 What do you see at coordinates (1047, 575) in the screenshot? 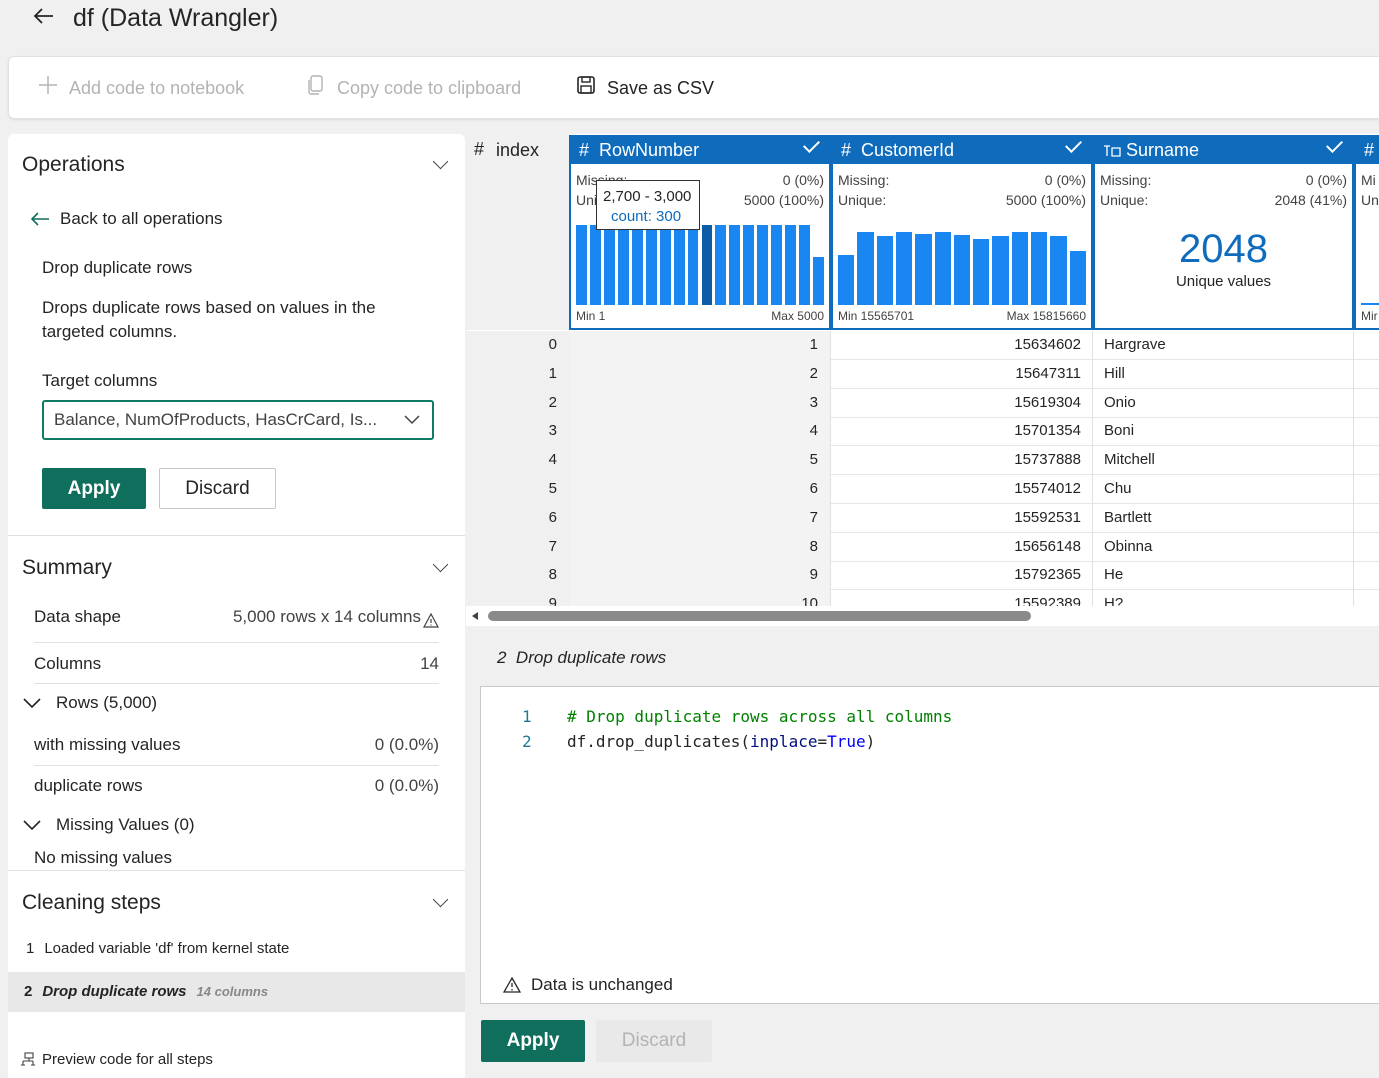
I see `customerid-cell: 15792365` at bounding box center [1047, 575].